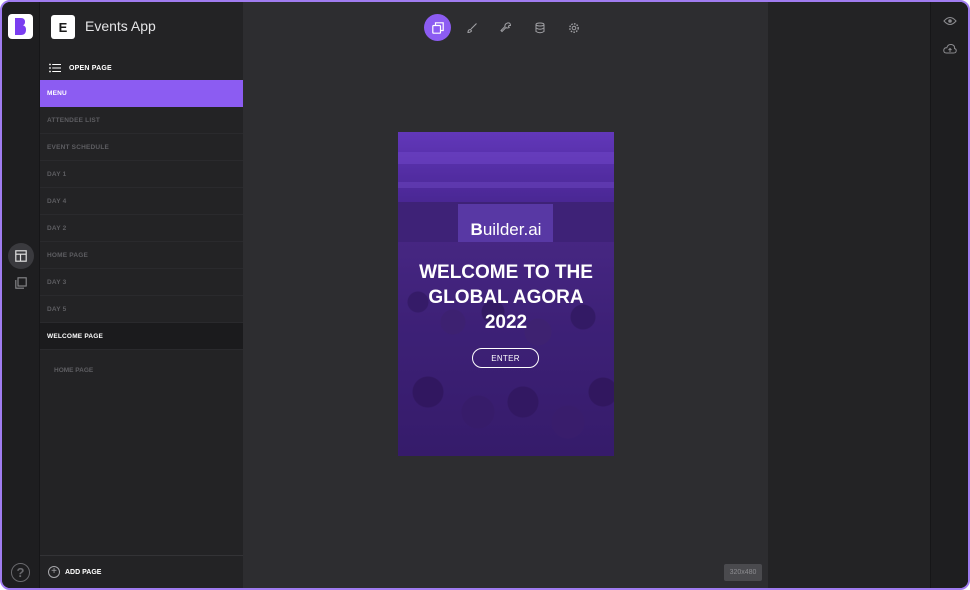  Describe the element at coordinates (141, 255) in the screenshot. I see `page-item-home-page: HOME PAGE` at that location.